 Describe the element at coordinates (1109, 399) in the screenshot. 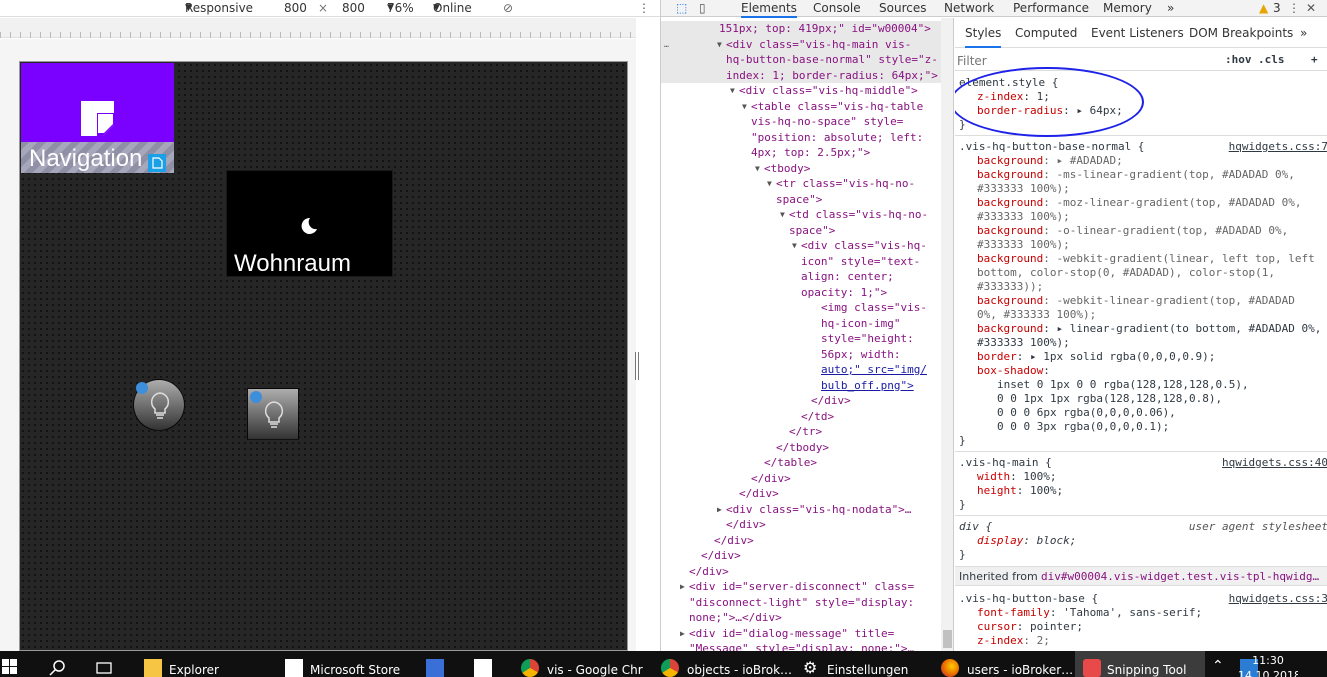

I see `style-line-text: 0 0 1px 1px rgba(128,128,128,0.8),` at that location.